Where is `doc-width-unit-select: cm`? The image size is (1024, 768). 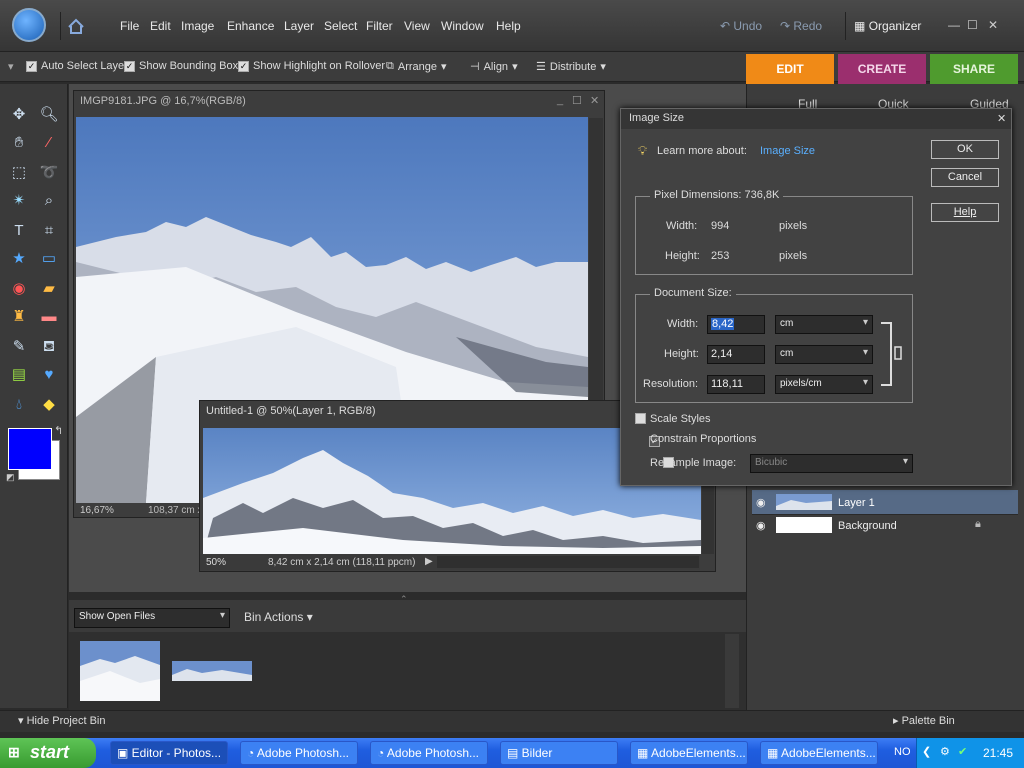
doc-width-unit-select: cm is located at coordinates (824, 324).